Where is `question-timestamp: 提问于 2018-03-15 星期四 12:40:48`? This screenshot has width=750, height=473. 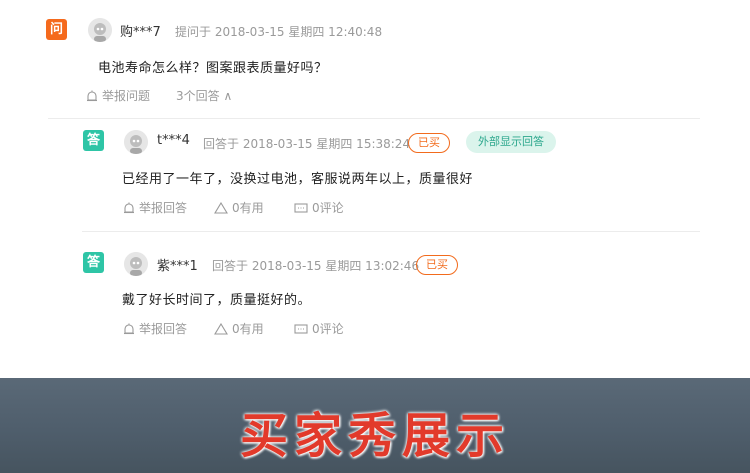
question-timestamp: 提问于 2018-03-15 星期四 12:40:48 is located at coordinates (279, 32).